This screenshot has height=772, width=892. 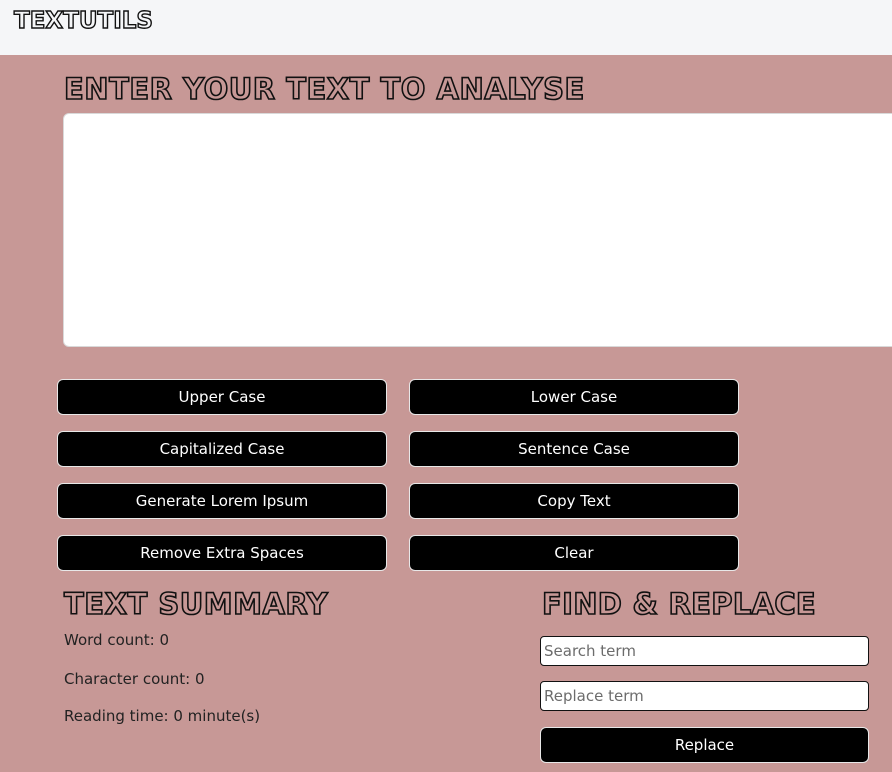 I want to click on find-replace-heading: FIND & REPLACE, so click(x=679, y=604).